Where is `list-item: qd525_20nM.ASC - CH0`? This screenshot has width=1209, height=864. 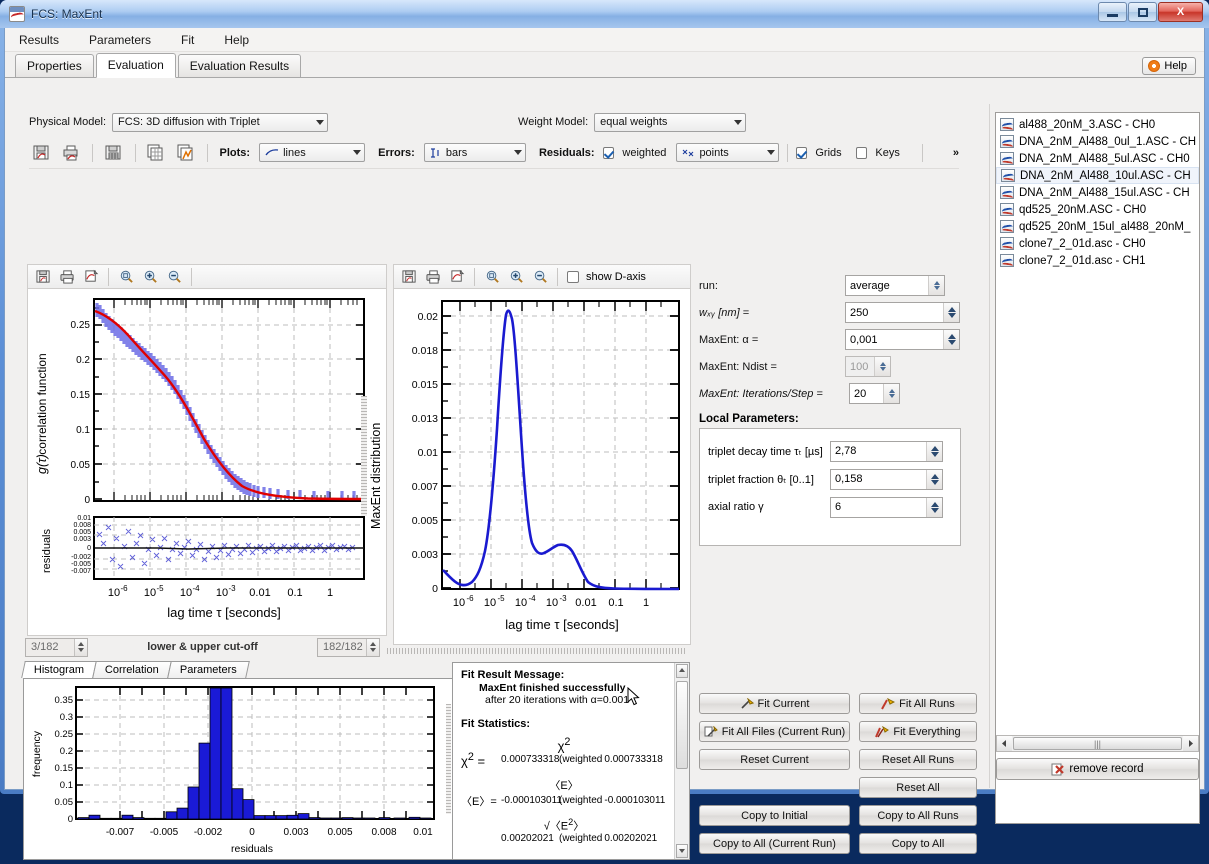
list-item: qd525_20nM.ASC - CH0 is located at coordinates (1097, 209).